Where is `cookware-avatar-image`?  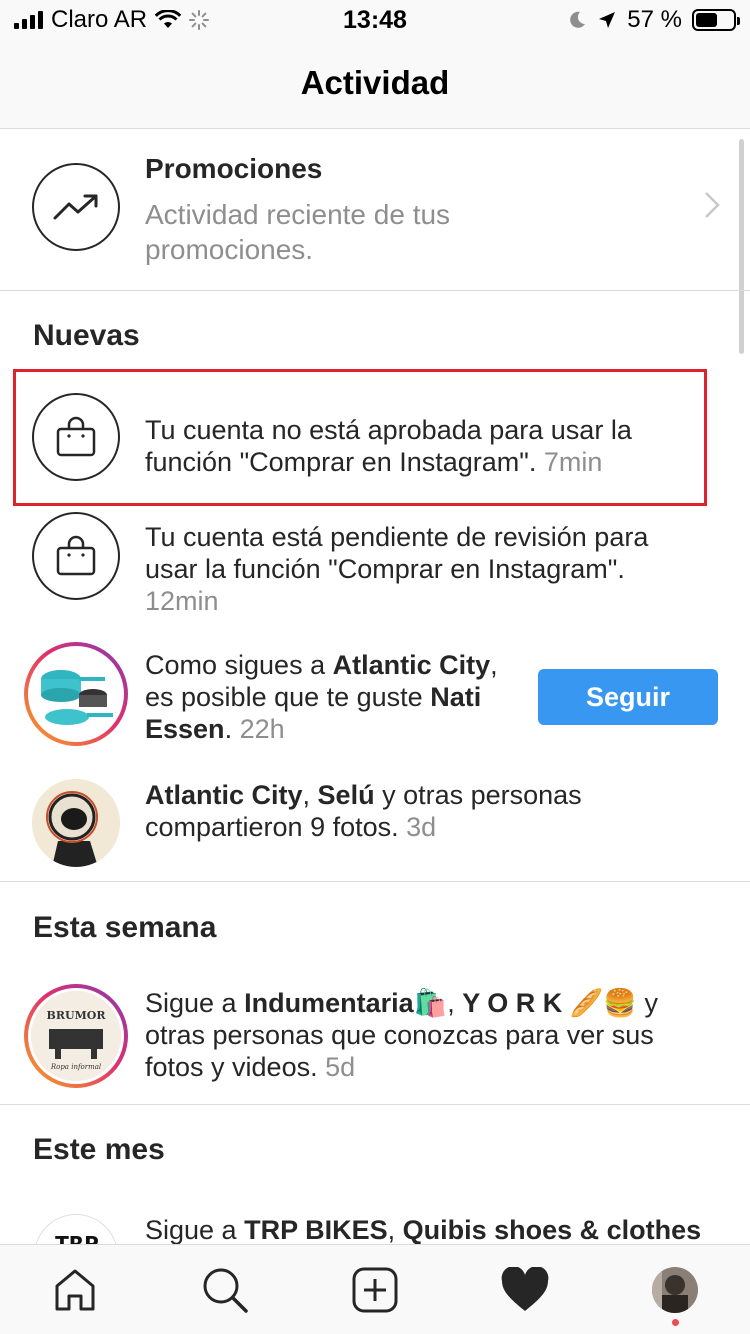 cookware-avatar-image is located at coordinates (76, 694).